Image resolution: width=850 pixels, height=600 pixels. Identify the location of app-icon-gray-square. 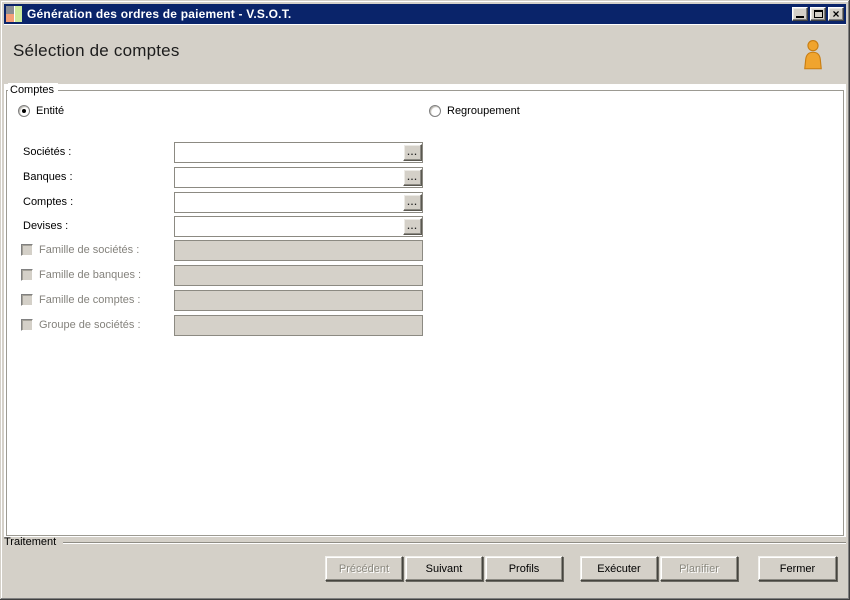
(10, 10).